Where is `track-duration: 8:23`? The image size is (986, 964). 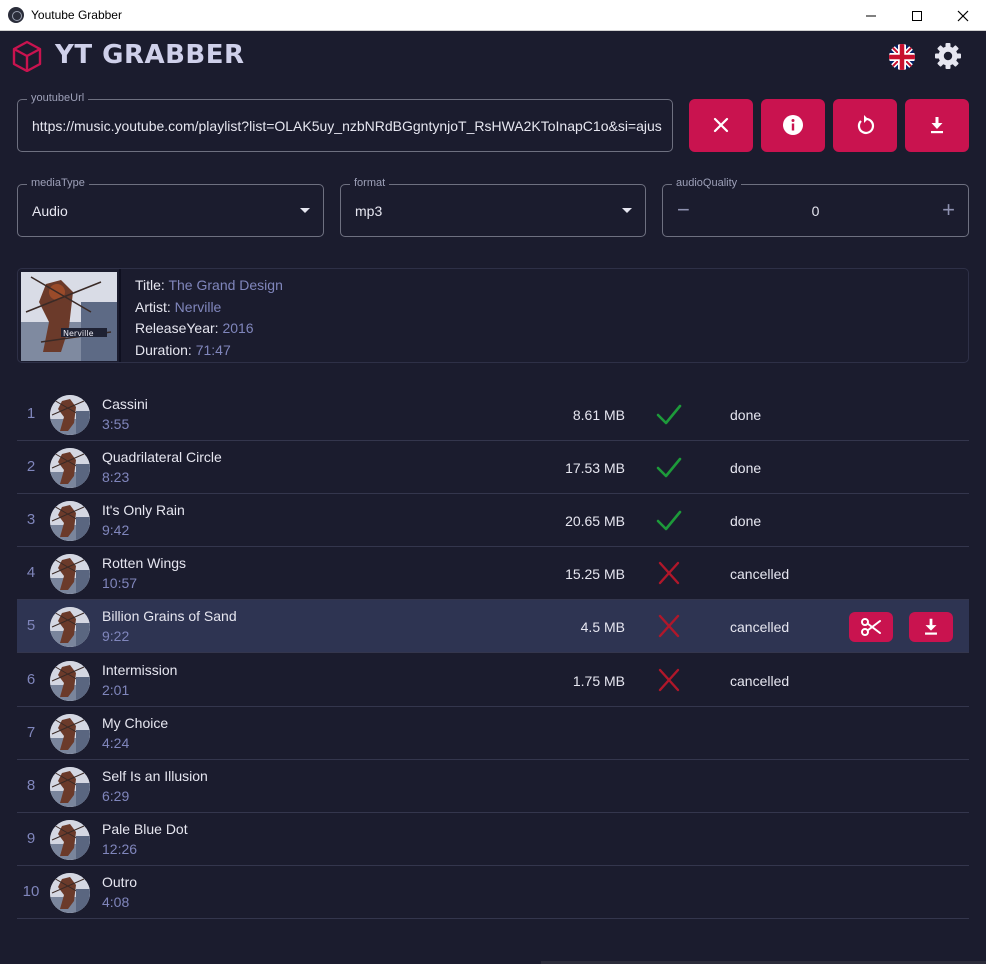
track-duration: 8:23 is located at coordinates (116, 477).